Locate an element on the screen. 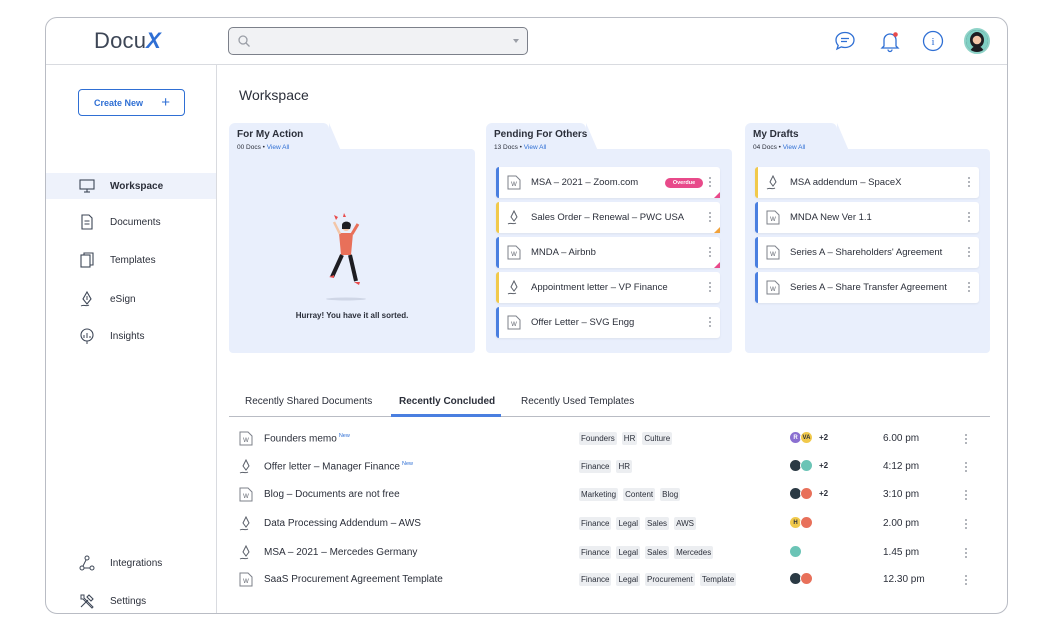 The width and height of the screenshot is (1053, 631). tag: Procurement is located at coordinates (670, 579).